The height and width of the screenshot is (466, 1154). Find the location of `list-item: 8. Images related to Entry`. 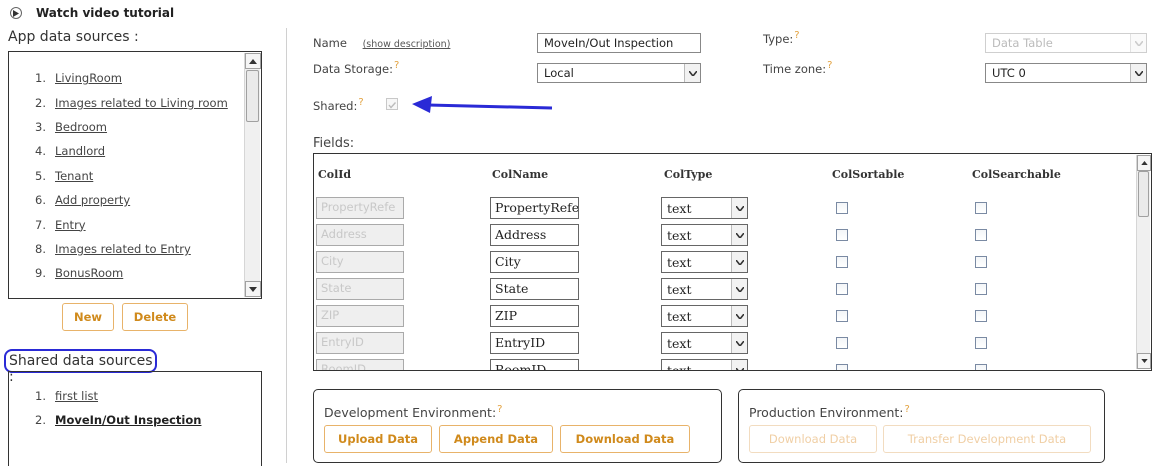

list-item: 8. Images related to Entry is located at coordinates (139, 249).